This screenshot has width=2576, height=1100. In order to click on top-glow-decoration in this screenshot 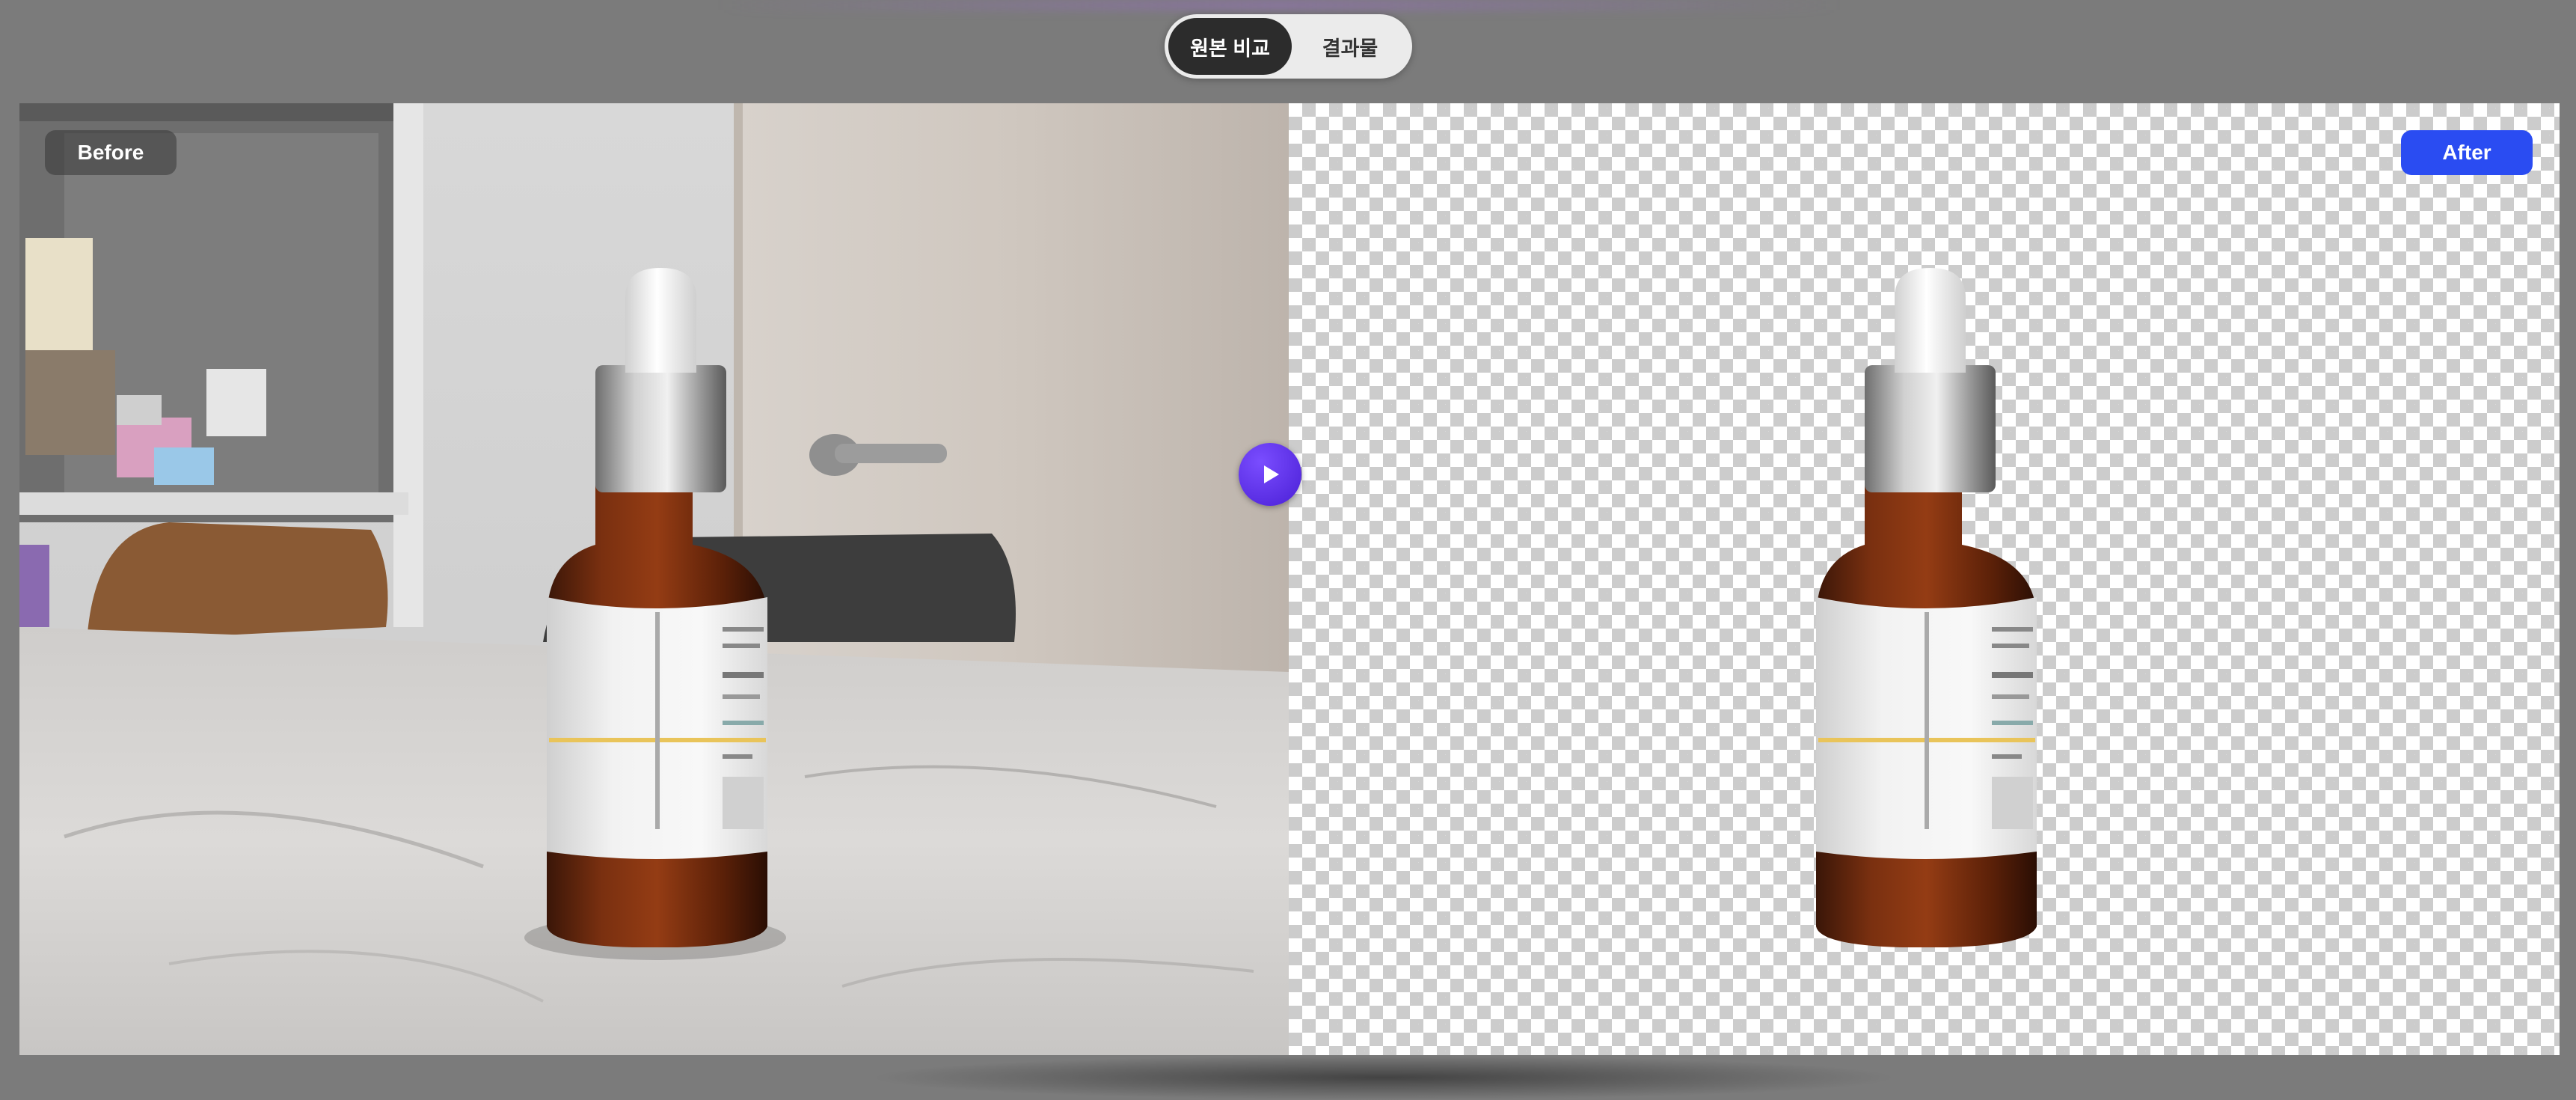, I will do `click(1279, 5)`.